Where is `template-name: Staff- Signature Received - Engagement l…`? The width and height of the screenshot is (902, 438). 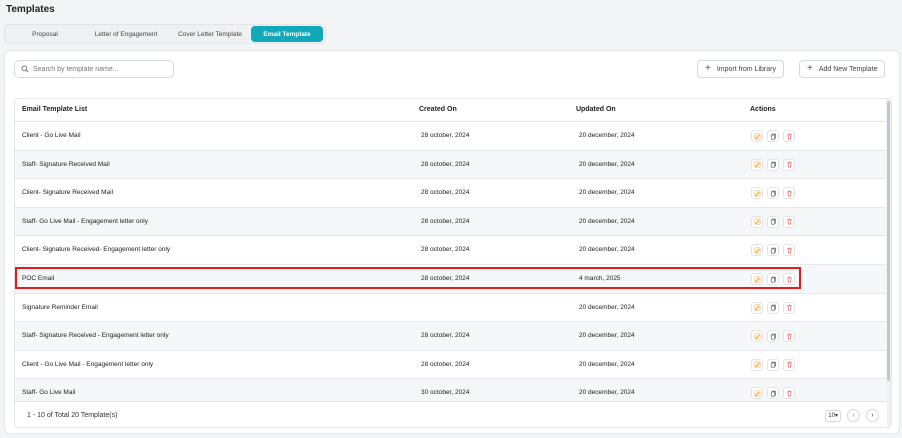
template-name: Staff- Signature Received - Engagement l… is located at coordinates (95, 336).